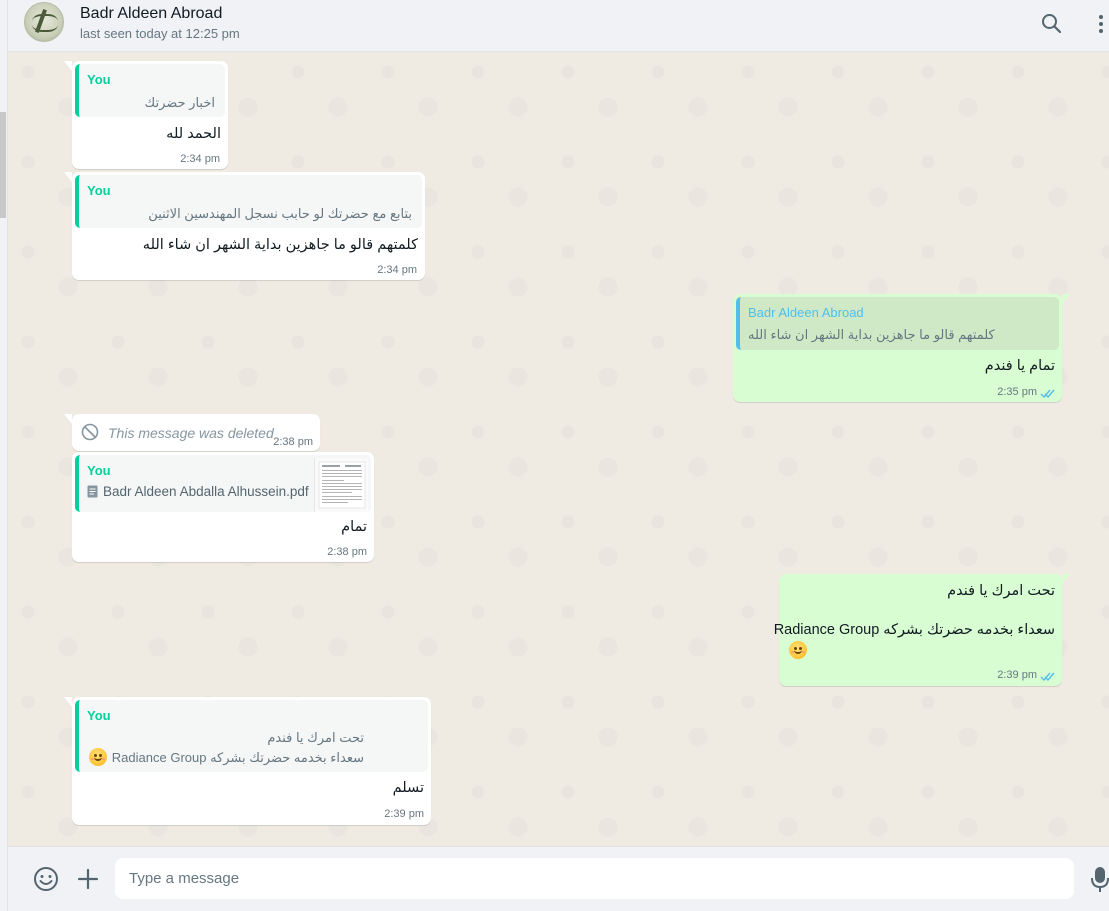 The width and height of the screenshot is (1109, 911). Describe the element at coordinates (806, 312) in the screenshot. I see `quote-author: Badr Aldeen Abroad` at that location.